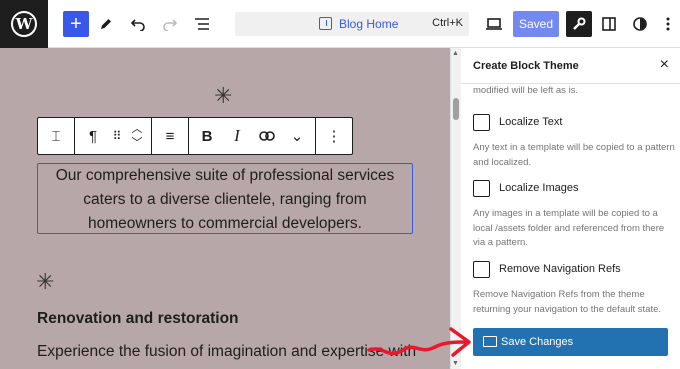  I want to click on saved-button: Saved, so click(536, 24).